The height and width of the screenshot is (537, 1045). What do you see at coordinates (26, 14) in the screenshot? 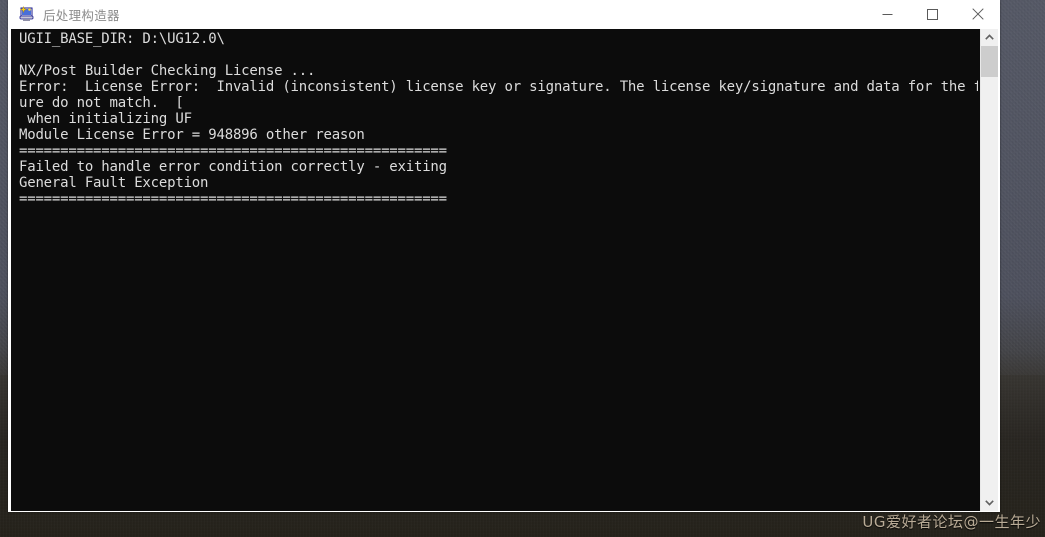
I see `post-builder-app-icon` at bounding box center [26, 14].